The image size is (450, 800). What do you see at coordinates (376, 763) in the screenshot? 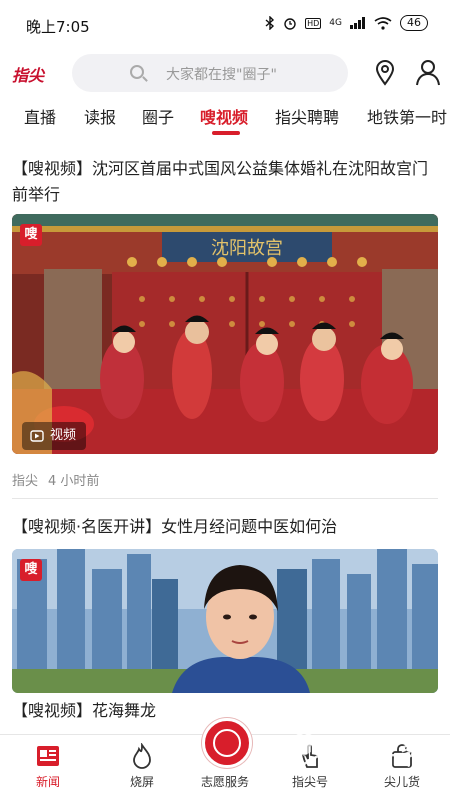
I see `watermark-pinyin: YING JIAN ZHI JIA` at bounding box center [376, 763].